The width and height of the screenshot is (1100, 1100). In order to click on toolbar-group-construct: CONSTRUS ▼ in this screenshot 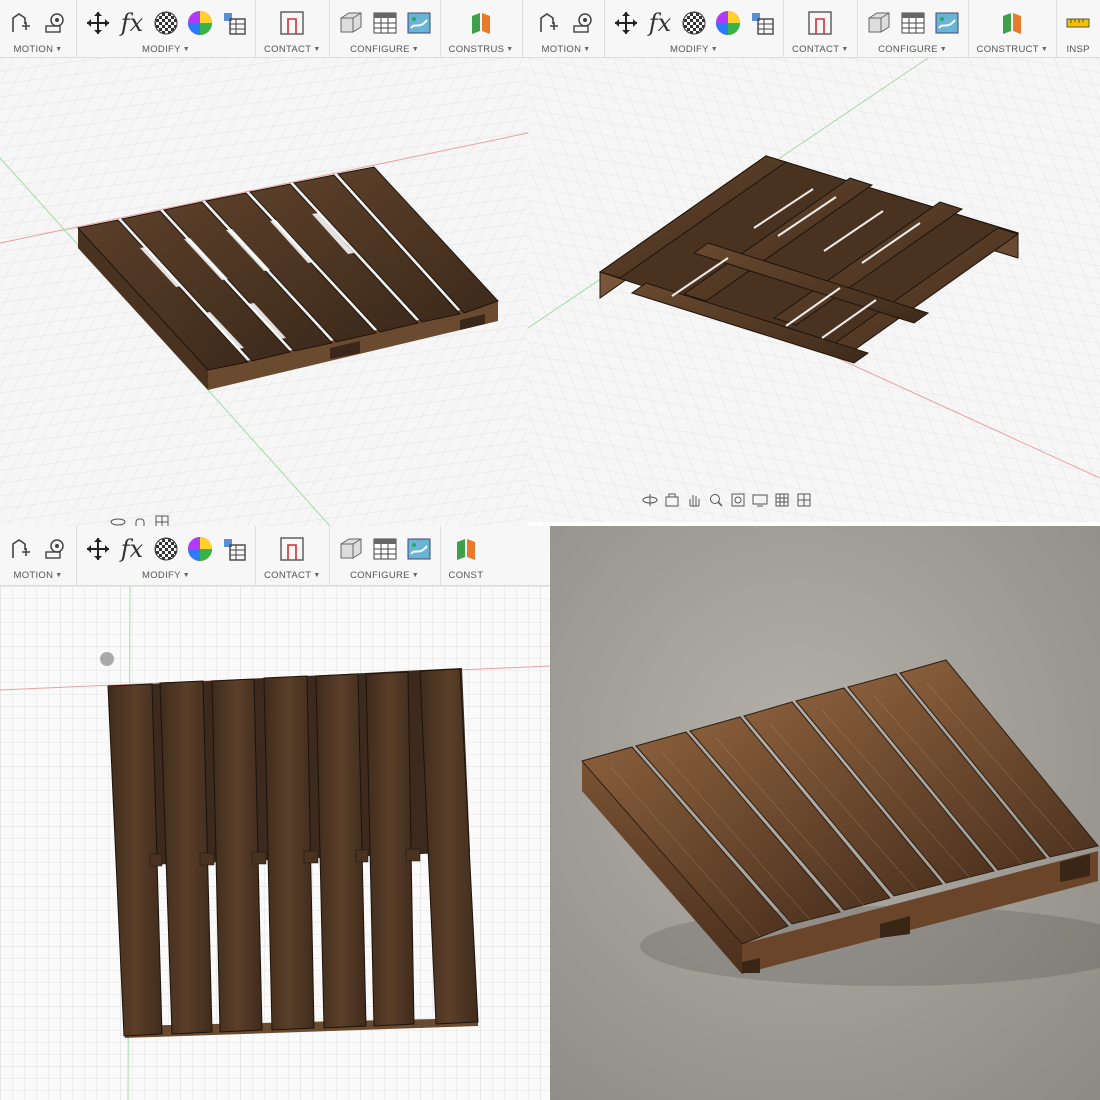, I will do `click(482, 28)`.